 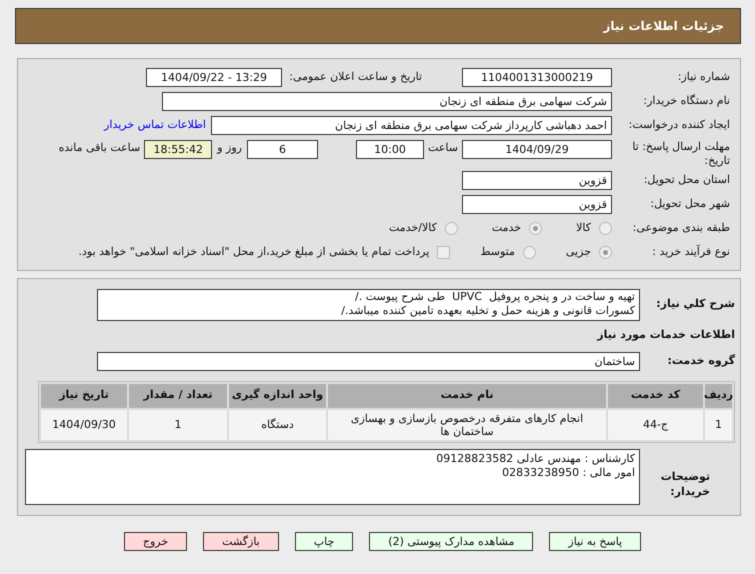 I want to click on column-header: نام خدمت, so click(x=467, y=396).